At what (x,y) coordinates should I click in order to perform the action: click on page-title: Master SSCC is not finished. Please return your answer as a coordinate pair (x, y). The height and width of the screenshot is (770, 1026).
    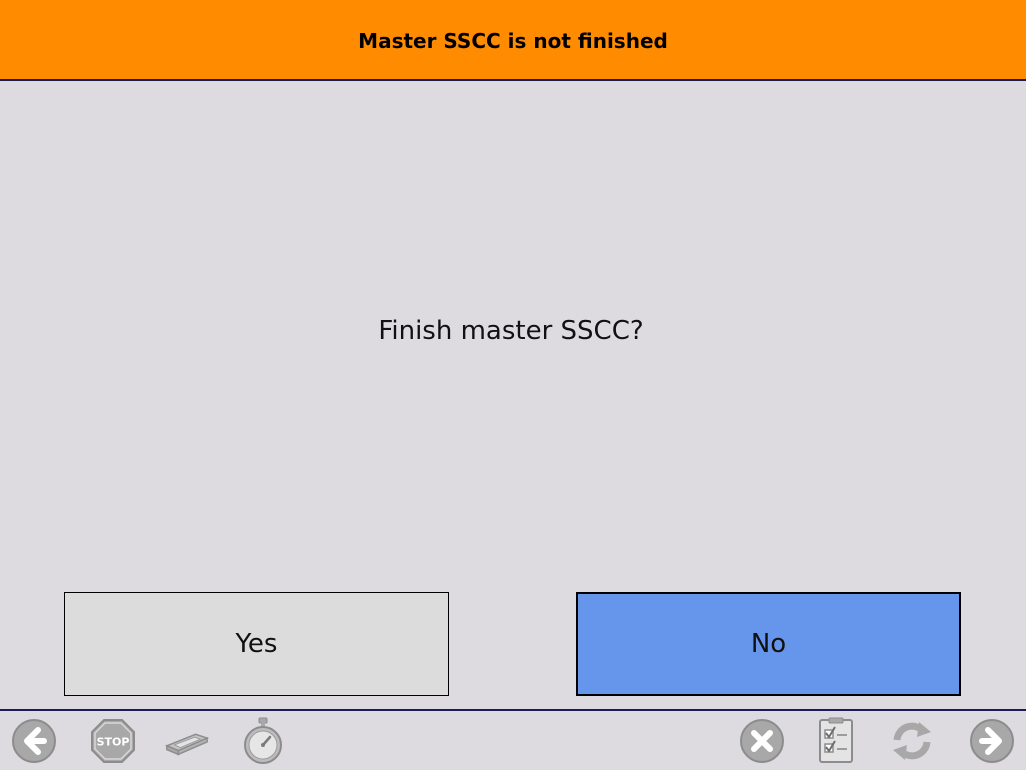
    Looking at the image, I should click on (513, 40).